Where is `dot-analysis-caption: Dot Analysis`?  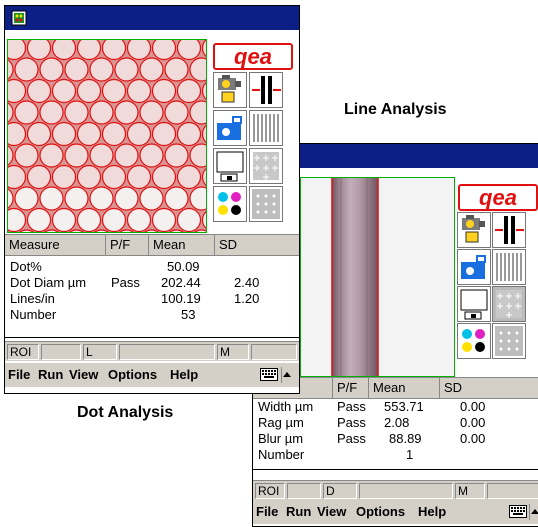
dot-analysis-caption: Dot Analysis is located at coordinates (125, 412).